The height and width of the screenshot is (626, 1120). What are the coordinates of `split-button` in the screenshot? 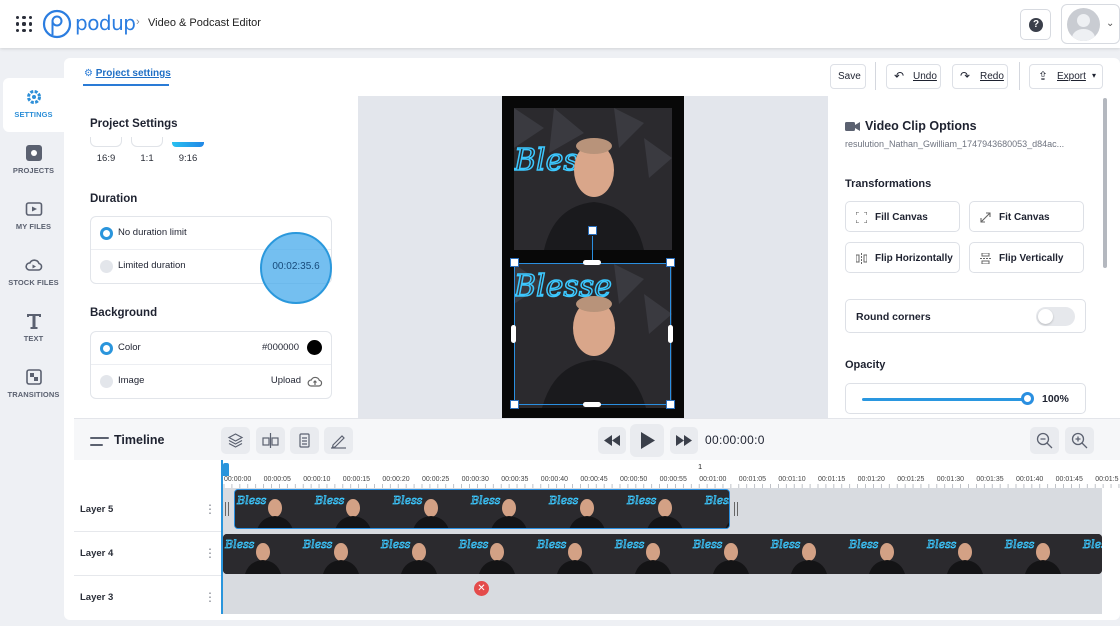 It's located at (270, 440).